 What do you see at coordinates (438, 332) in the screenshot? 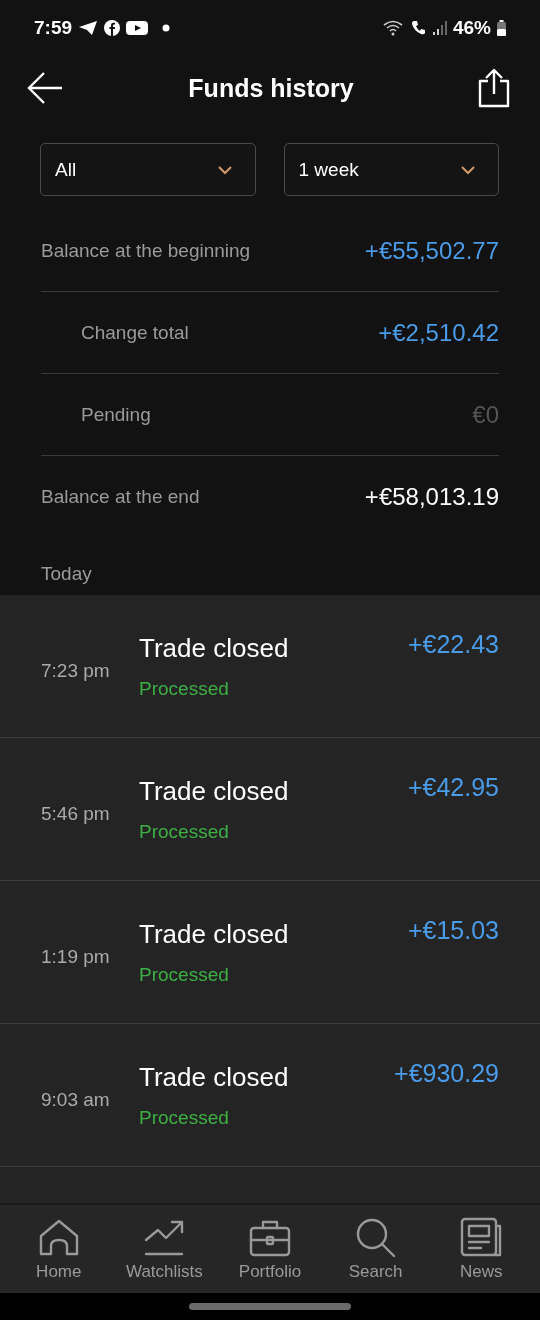
I see `summary-value: +€2,510.42` at bounding box center [438, 332].